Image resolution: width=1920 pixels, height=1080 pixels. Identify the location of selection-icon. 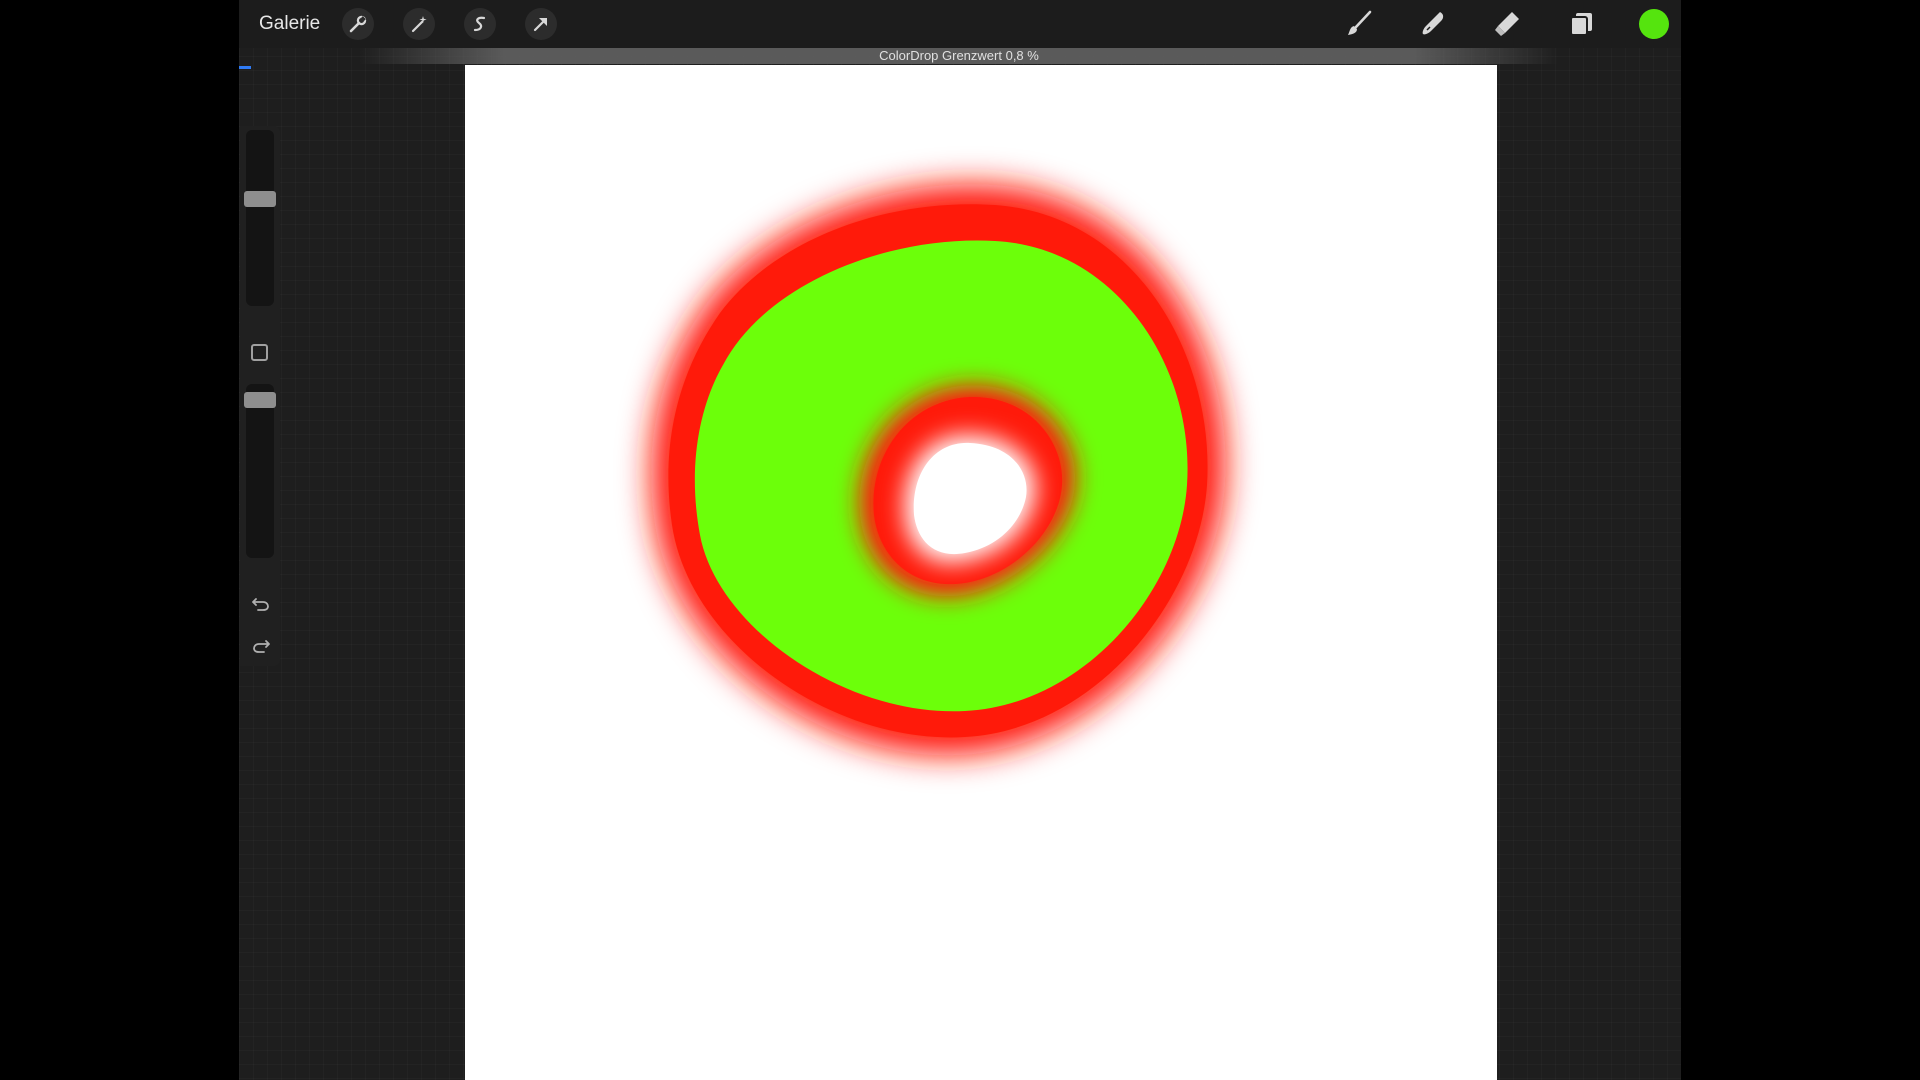
(480, 24).